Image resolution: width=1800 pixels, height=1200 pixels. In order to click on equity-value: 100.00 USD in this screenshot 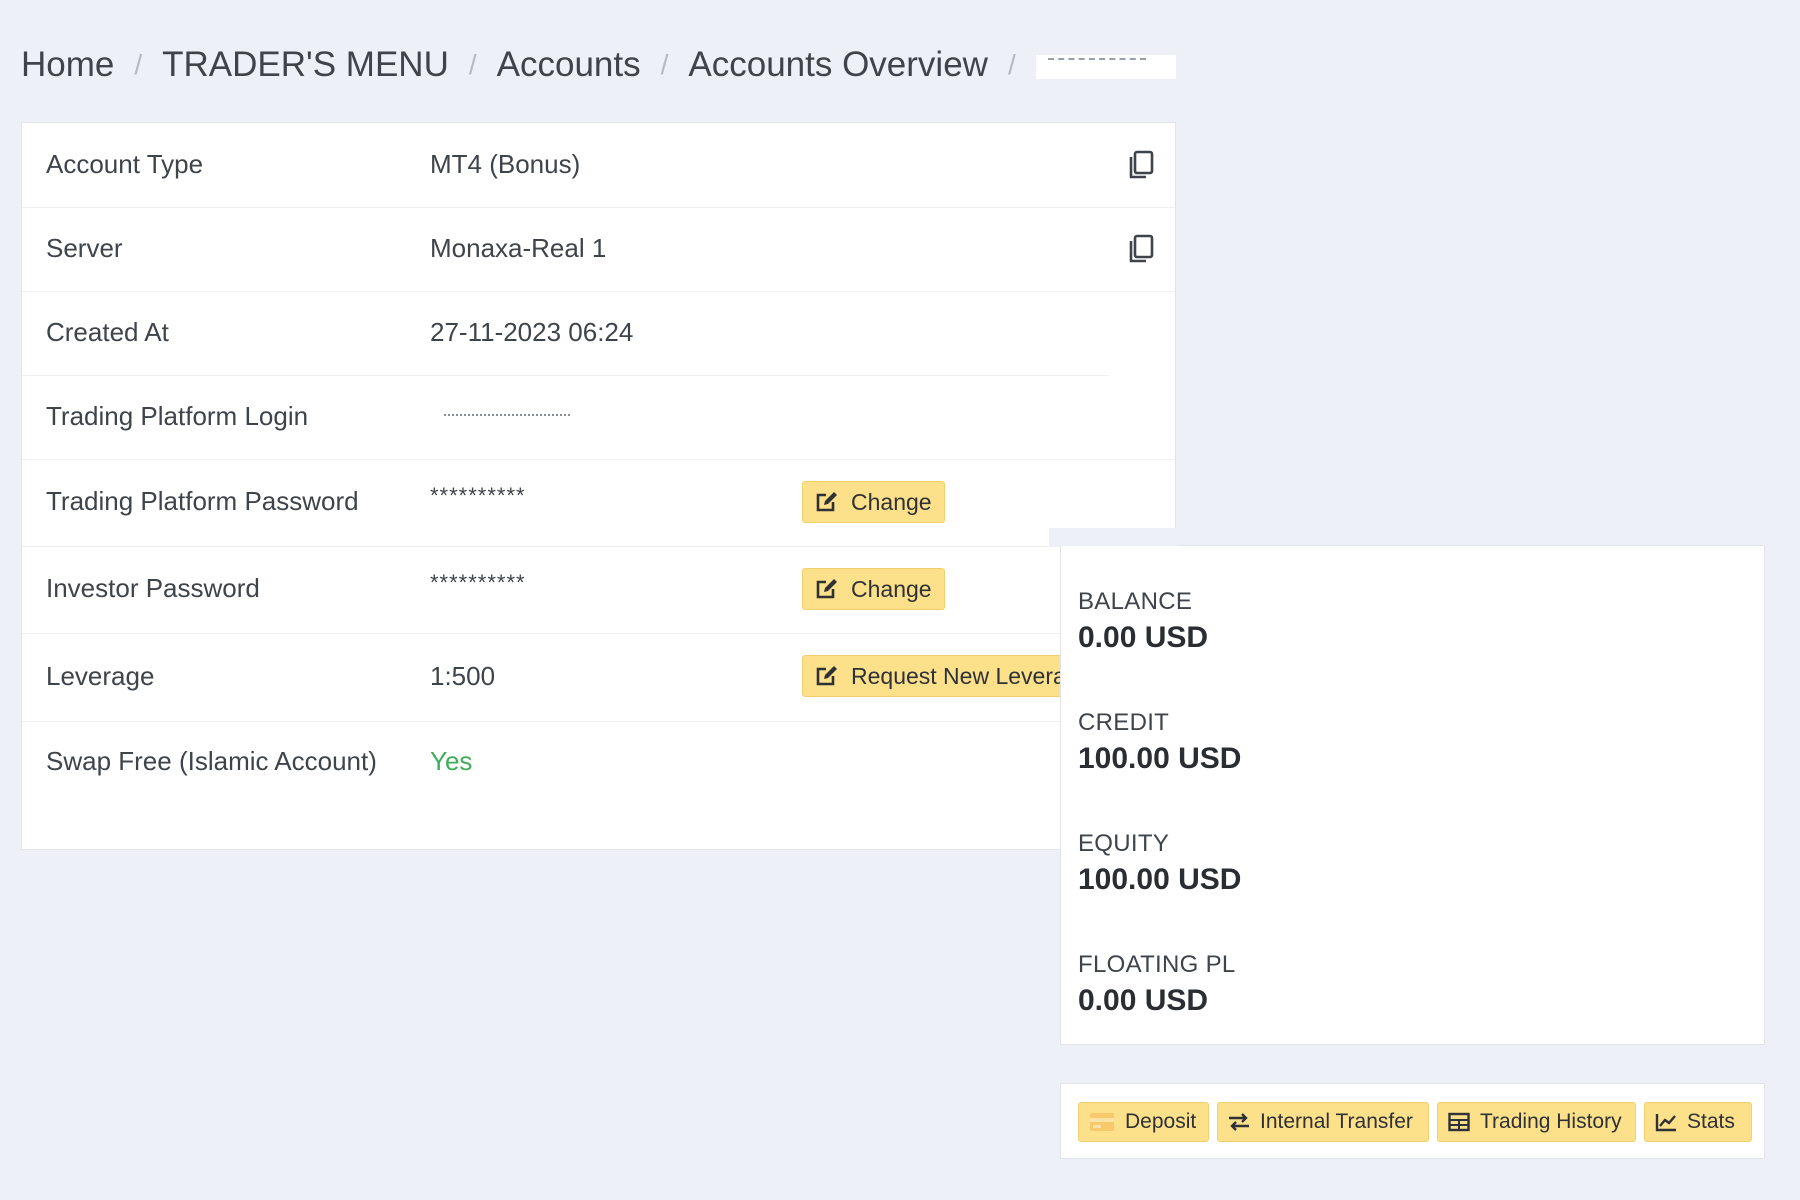, I will do `click(1160, 879)`.